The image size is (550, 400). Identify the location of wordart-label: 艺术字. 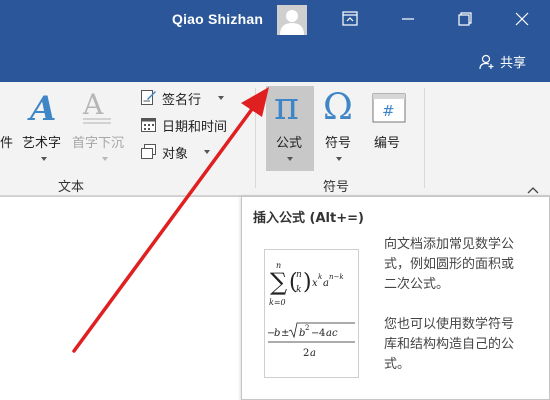
(41, 141).